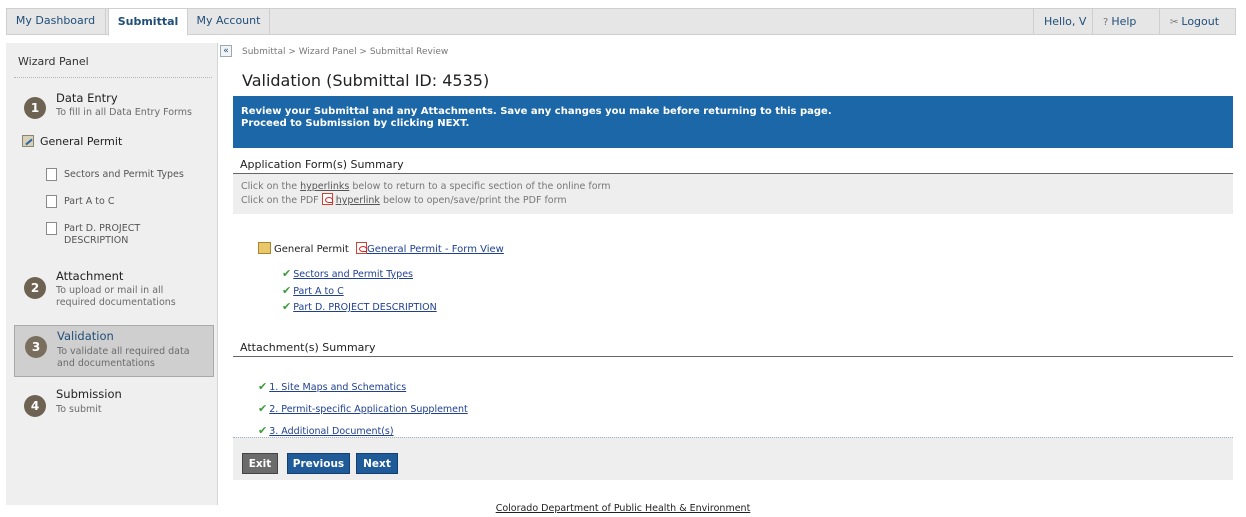 The width and height of the screenshot is (1246, 517). Describe the element at coordinates (90, 276) in the screenshot. I see `step-title: Attachment` at that location.